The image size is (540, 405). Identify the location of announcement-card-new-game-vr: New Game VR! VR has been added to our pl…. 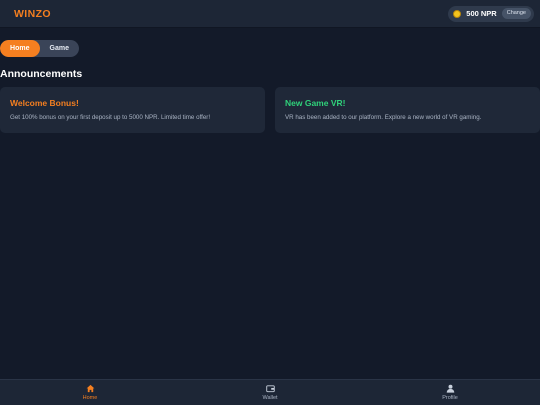
(407, 110).